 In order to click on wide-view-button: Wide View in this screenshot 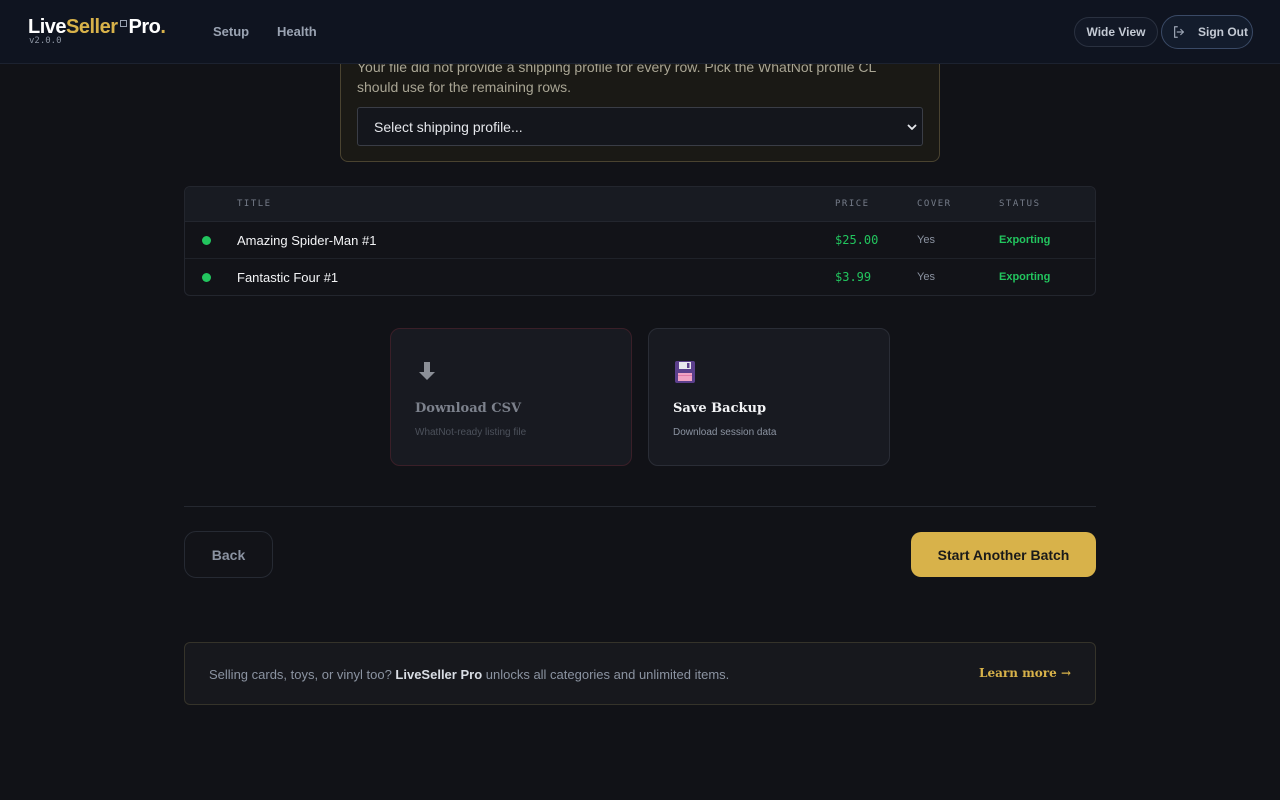, I will do `click(1116, 32)`.